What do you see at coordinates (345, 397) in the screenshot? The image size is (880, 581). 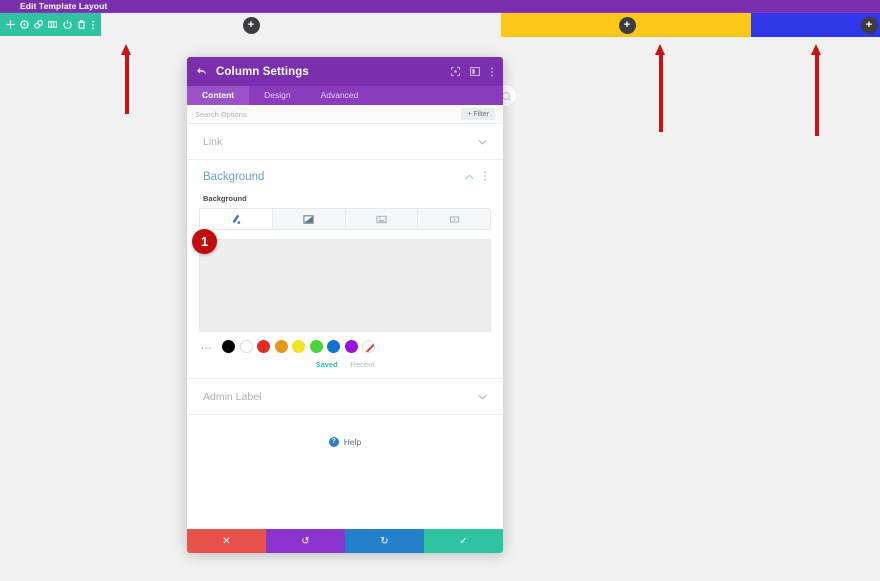 I see `section-admin-label: Admin Label` at bounding box center [345, 397].